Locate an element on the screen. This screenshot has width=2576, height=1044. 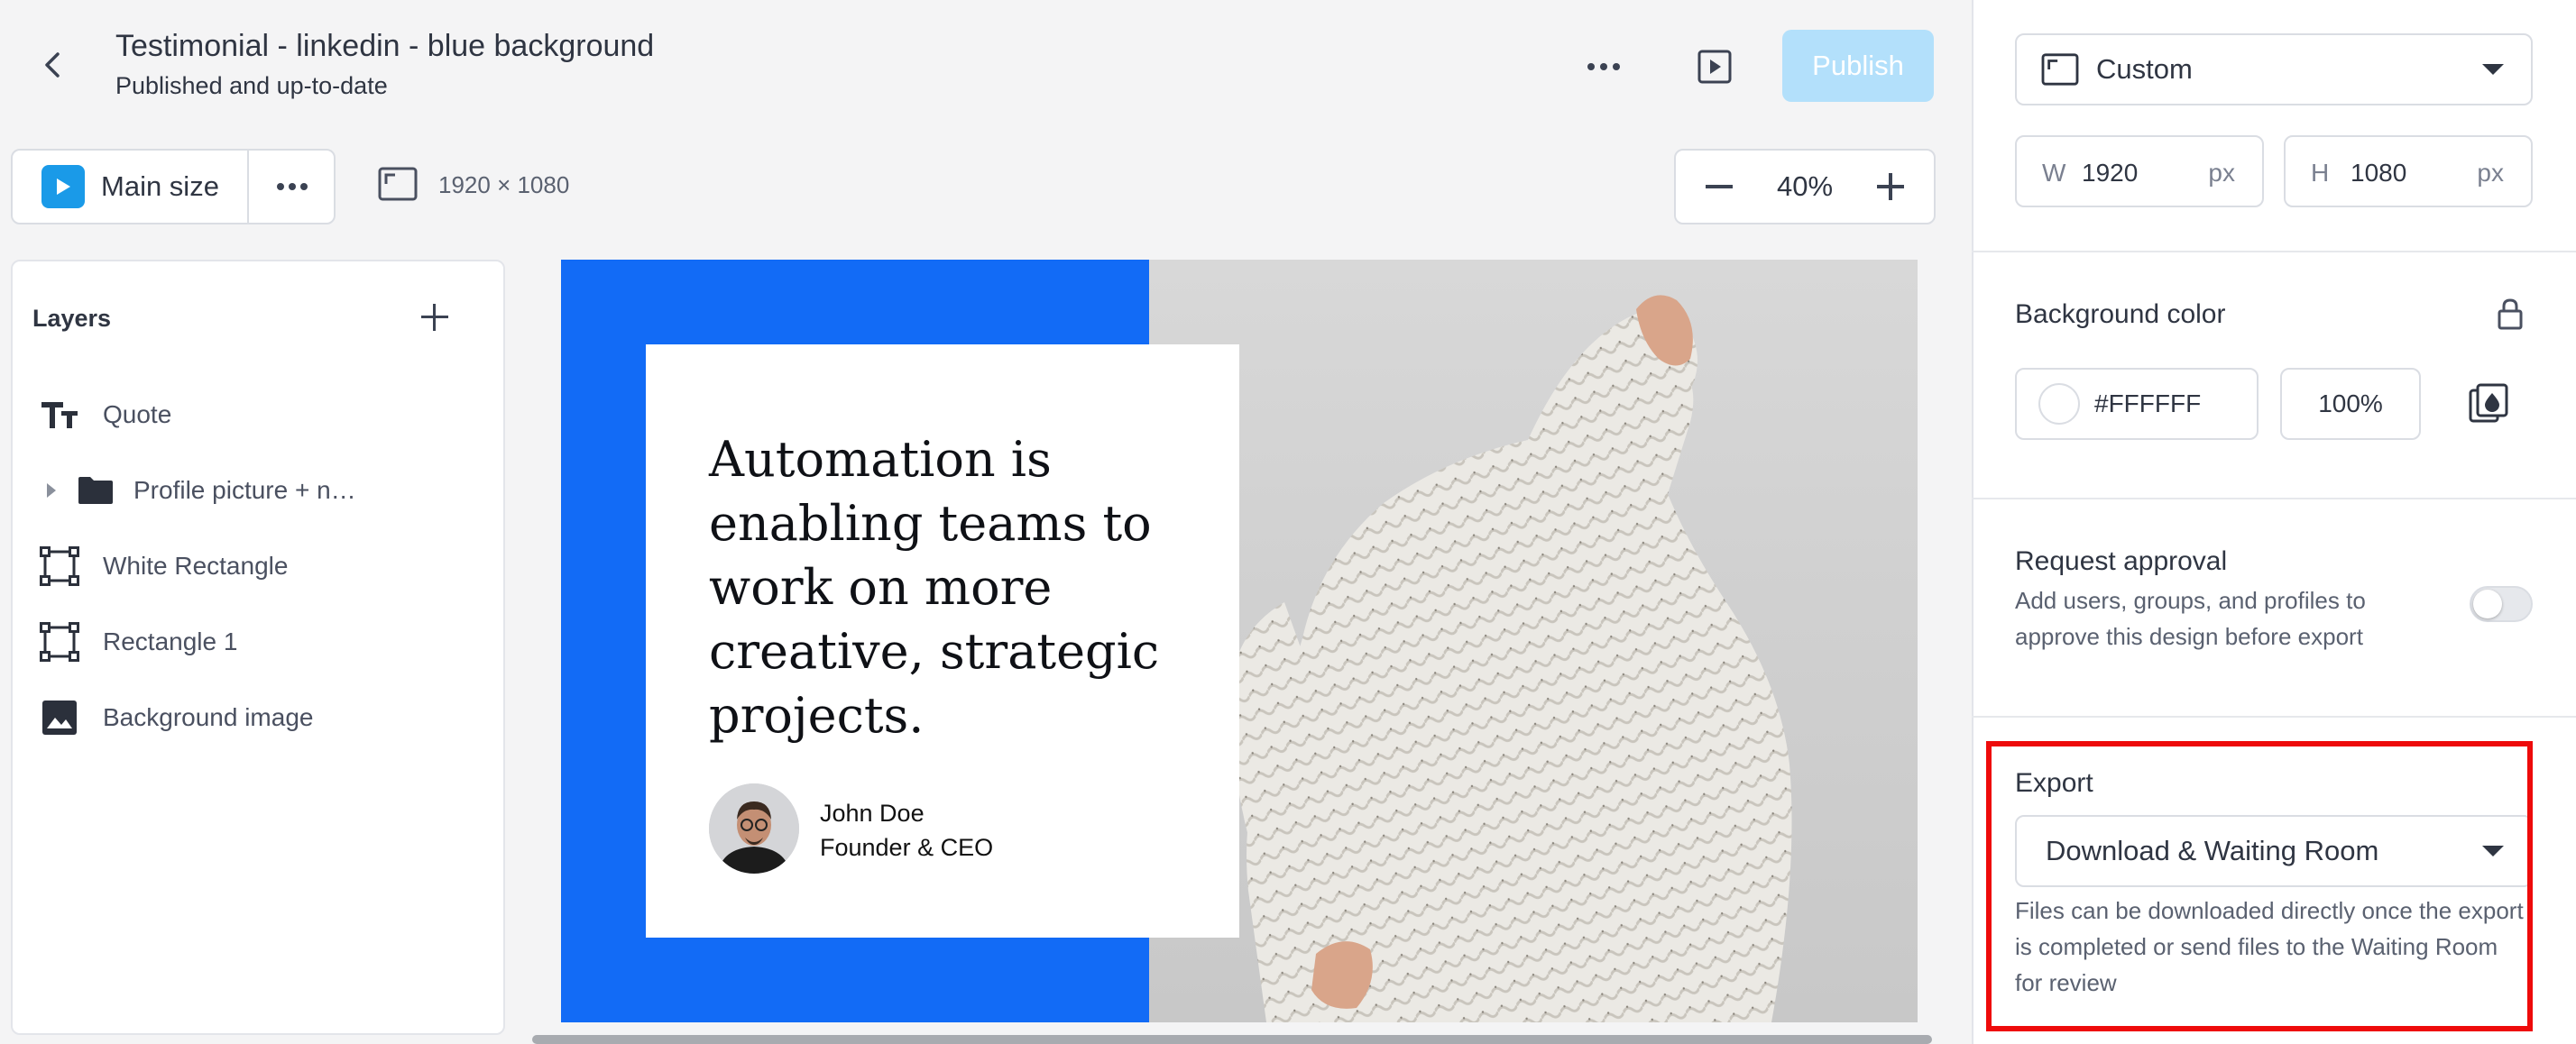
horizontal-scrollbar is located at coordinates (1232, 1039).